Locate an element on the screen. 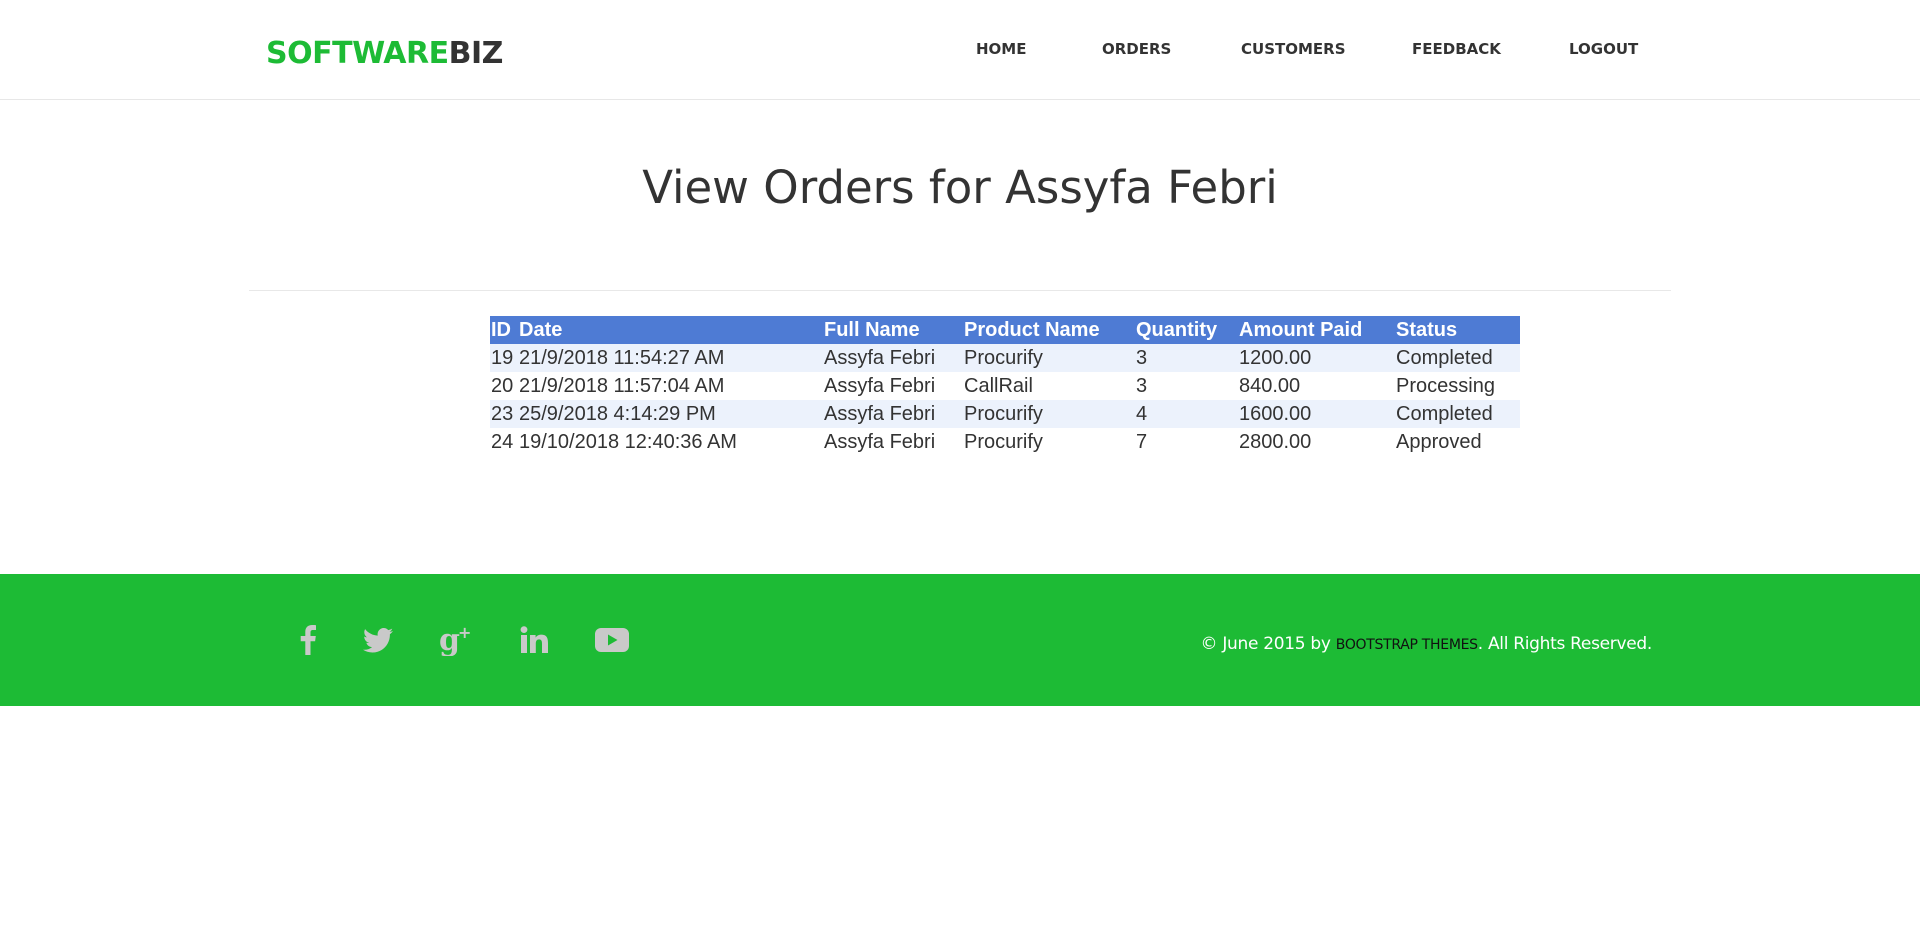 This screenshot has width=1920, height=928. cell-date: 19/10/2018 12:40:36 AM is located at coordinates (670, 442).